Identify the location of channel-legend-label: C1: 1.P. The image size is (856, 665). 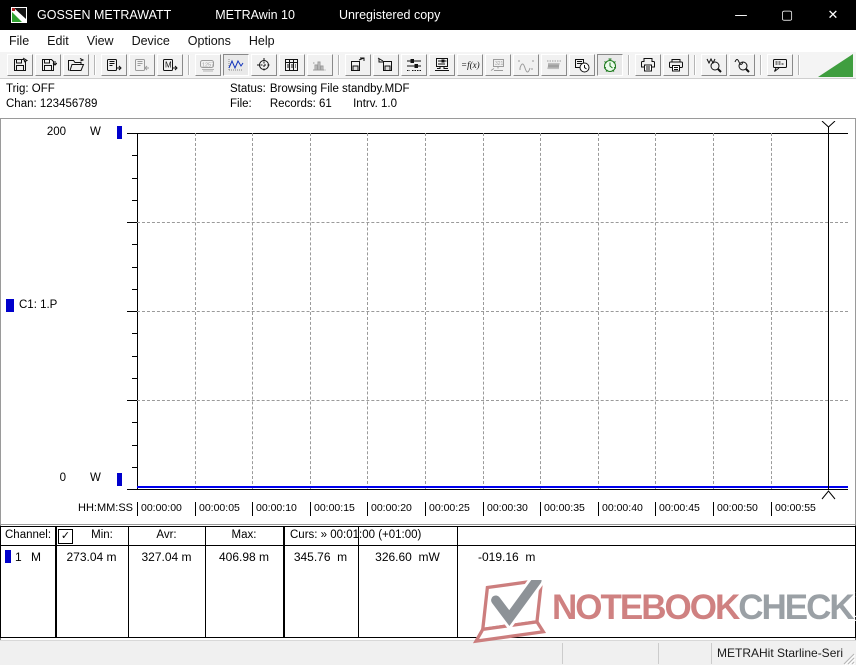
(38, 305).